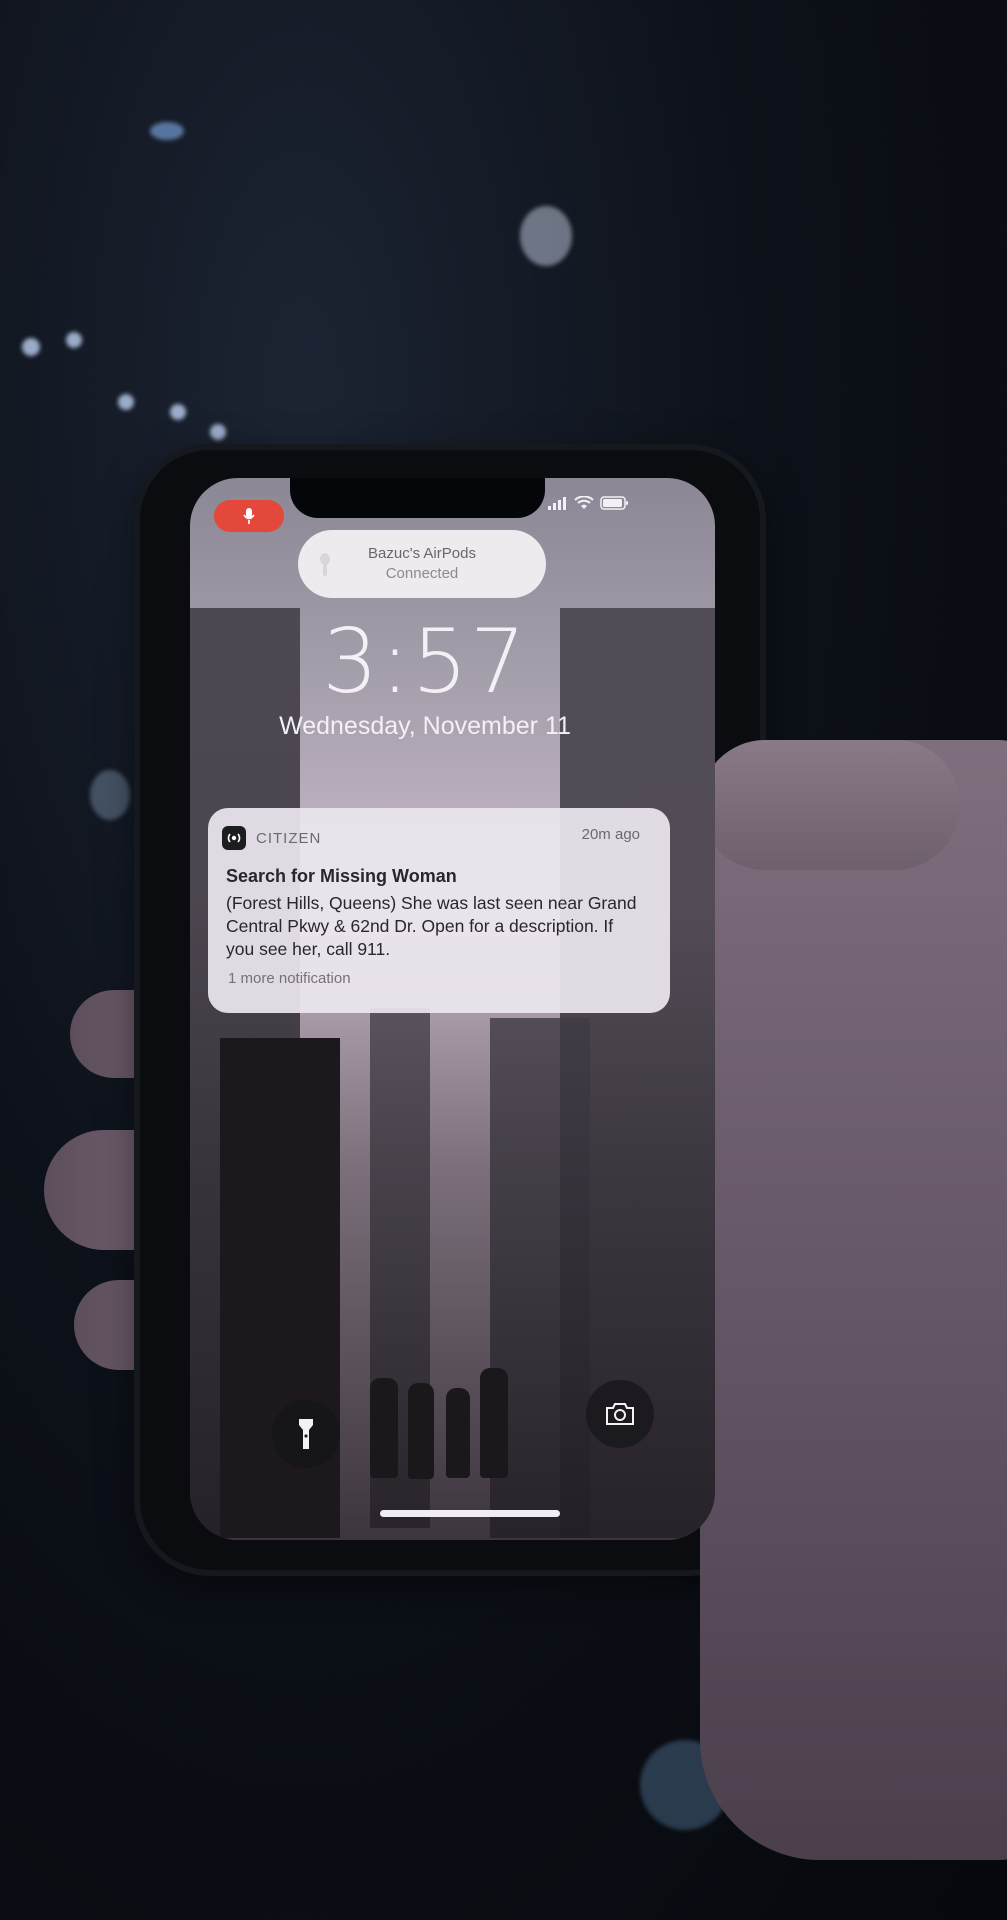 This screenshot has width=1007, height=1920. What do you see at coordinates (422, 553) in the screenshot?
I see `airpods-device-name: Bazuc's AirPods` at bounding box center [422, 553].